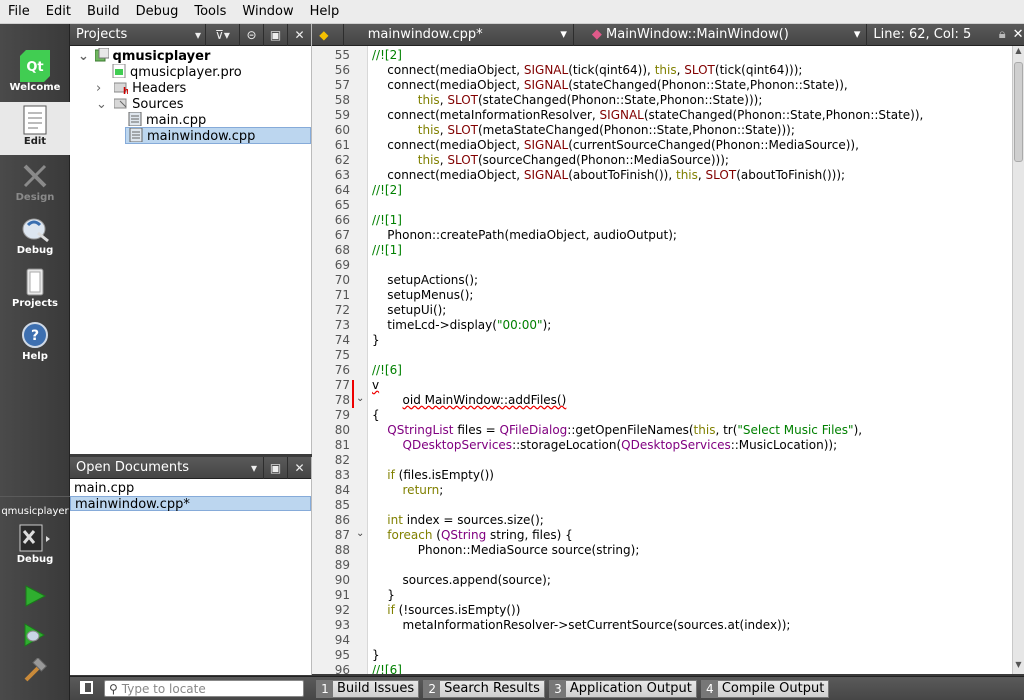  Describe the element at coordinates (190, 488) in the screenshot. I see `open-document-item: main.cpp` at that location.